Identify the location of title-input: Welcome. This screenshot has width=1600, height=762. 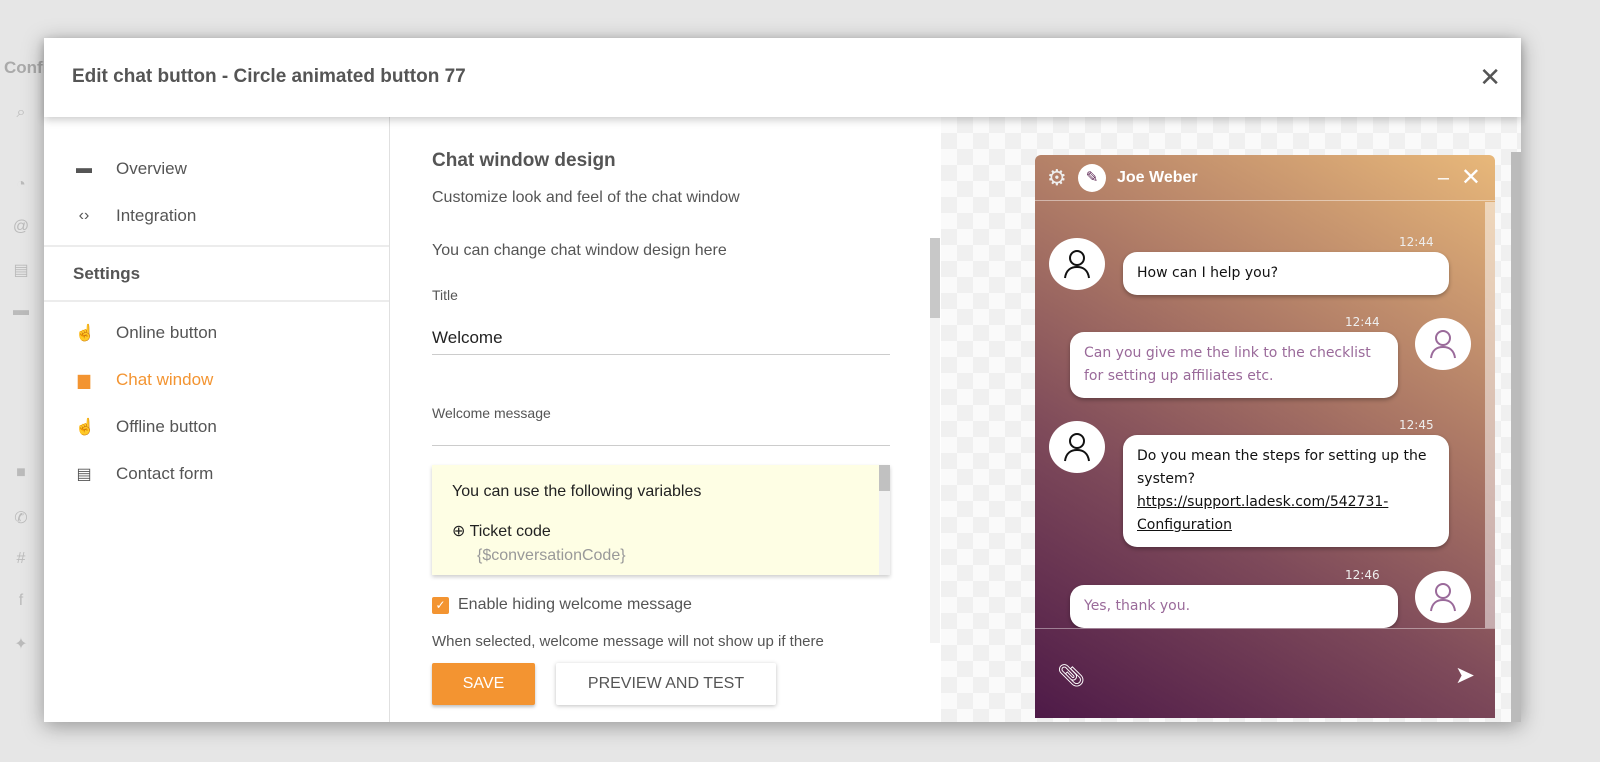
(661, 341).